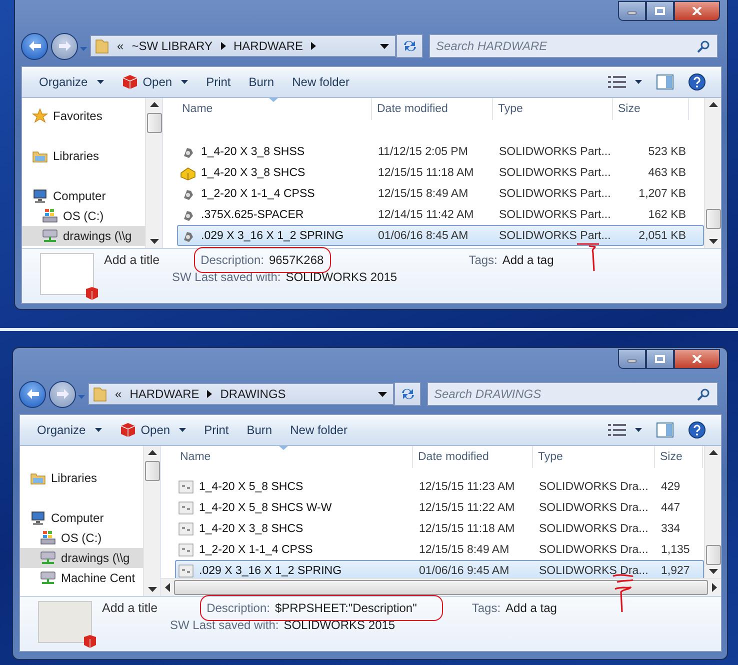 The height and width of the screenshot is (665, 738). What do you see at coordinates (186, 550) in the screenshot?
I see `drawing-sheet-icon` at bounding box center [186, 550].